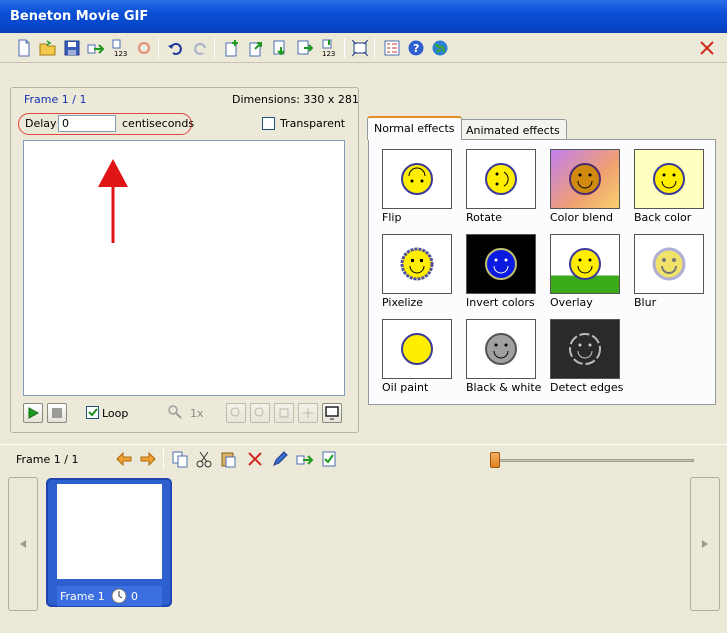 The image size is (727, 633). I want to click on color-blend-thumbnail, so click(585, 179).